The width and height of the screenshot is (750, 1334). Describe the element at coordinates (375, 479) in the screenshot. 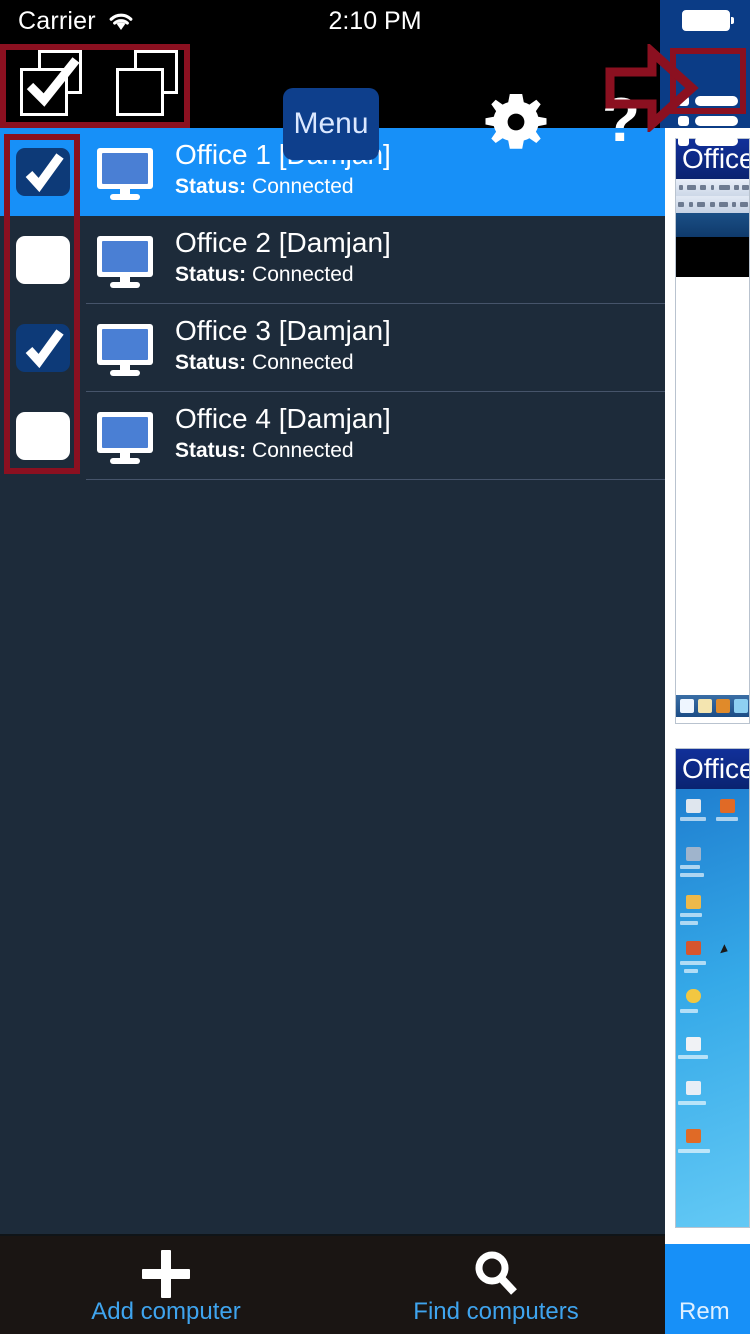

I see `row-separator` at that location.